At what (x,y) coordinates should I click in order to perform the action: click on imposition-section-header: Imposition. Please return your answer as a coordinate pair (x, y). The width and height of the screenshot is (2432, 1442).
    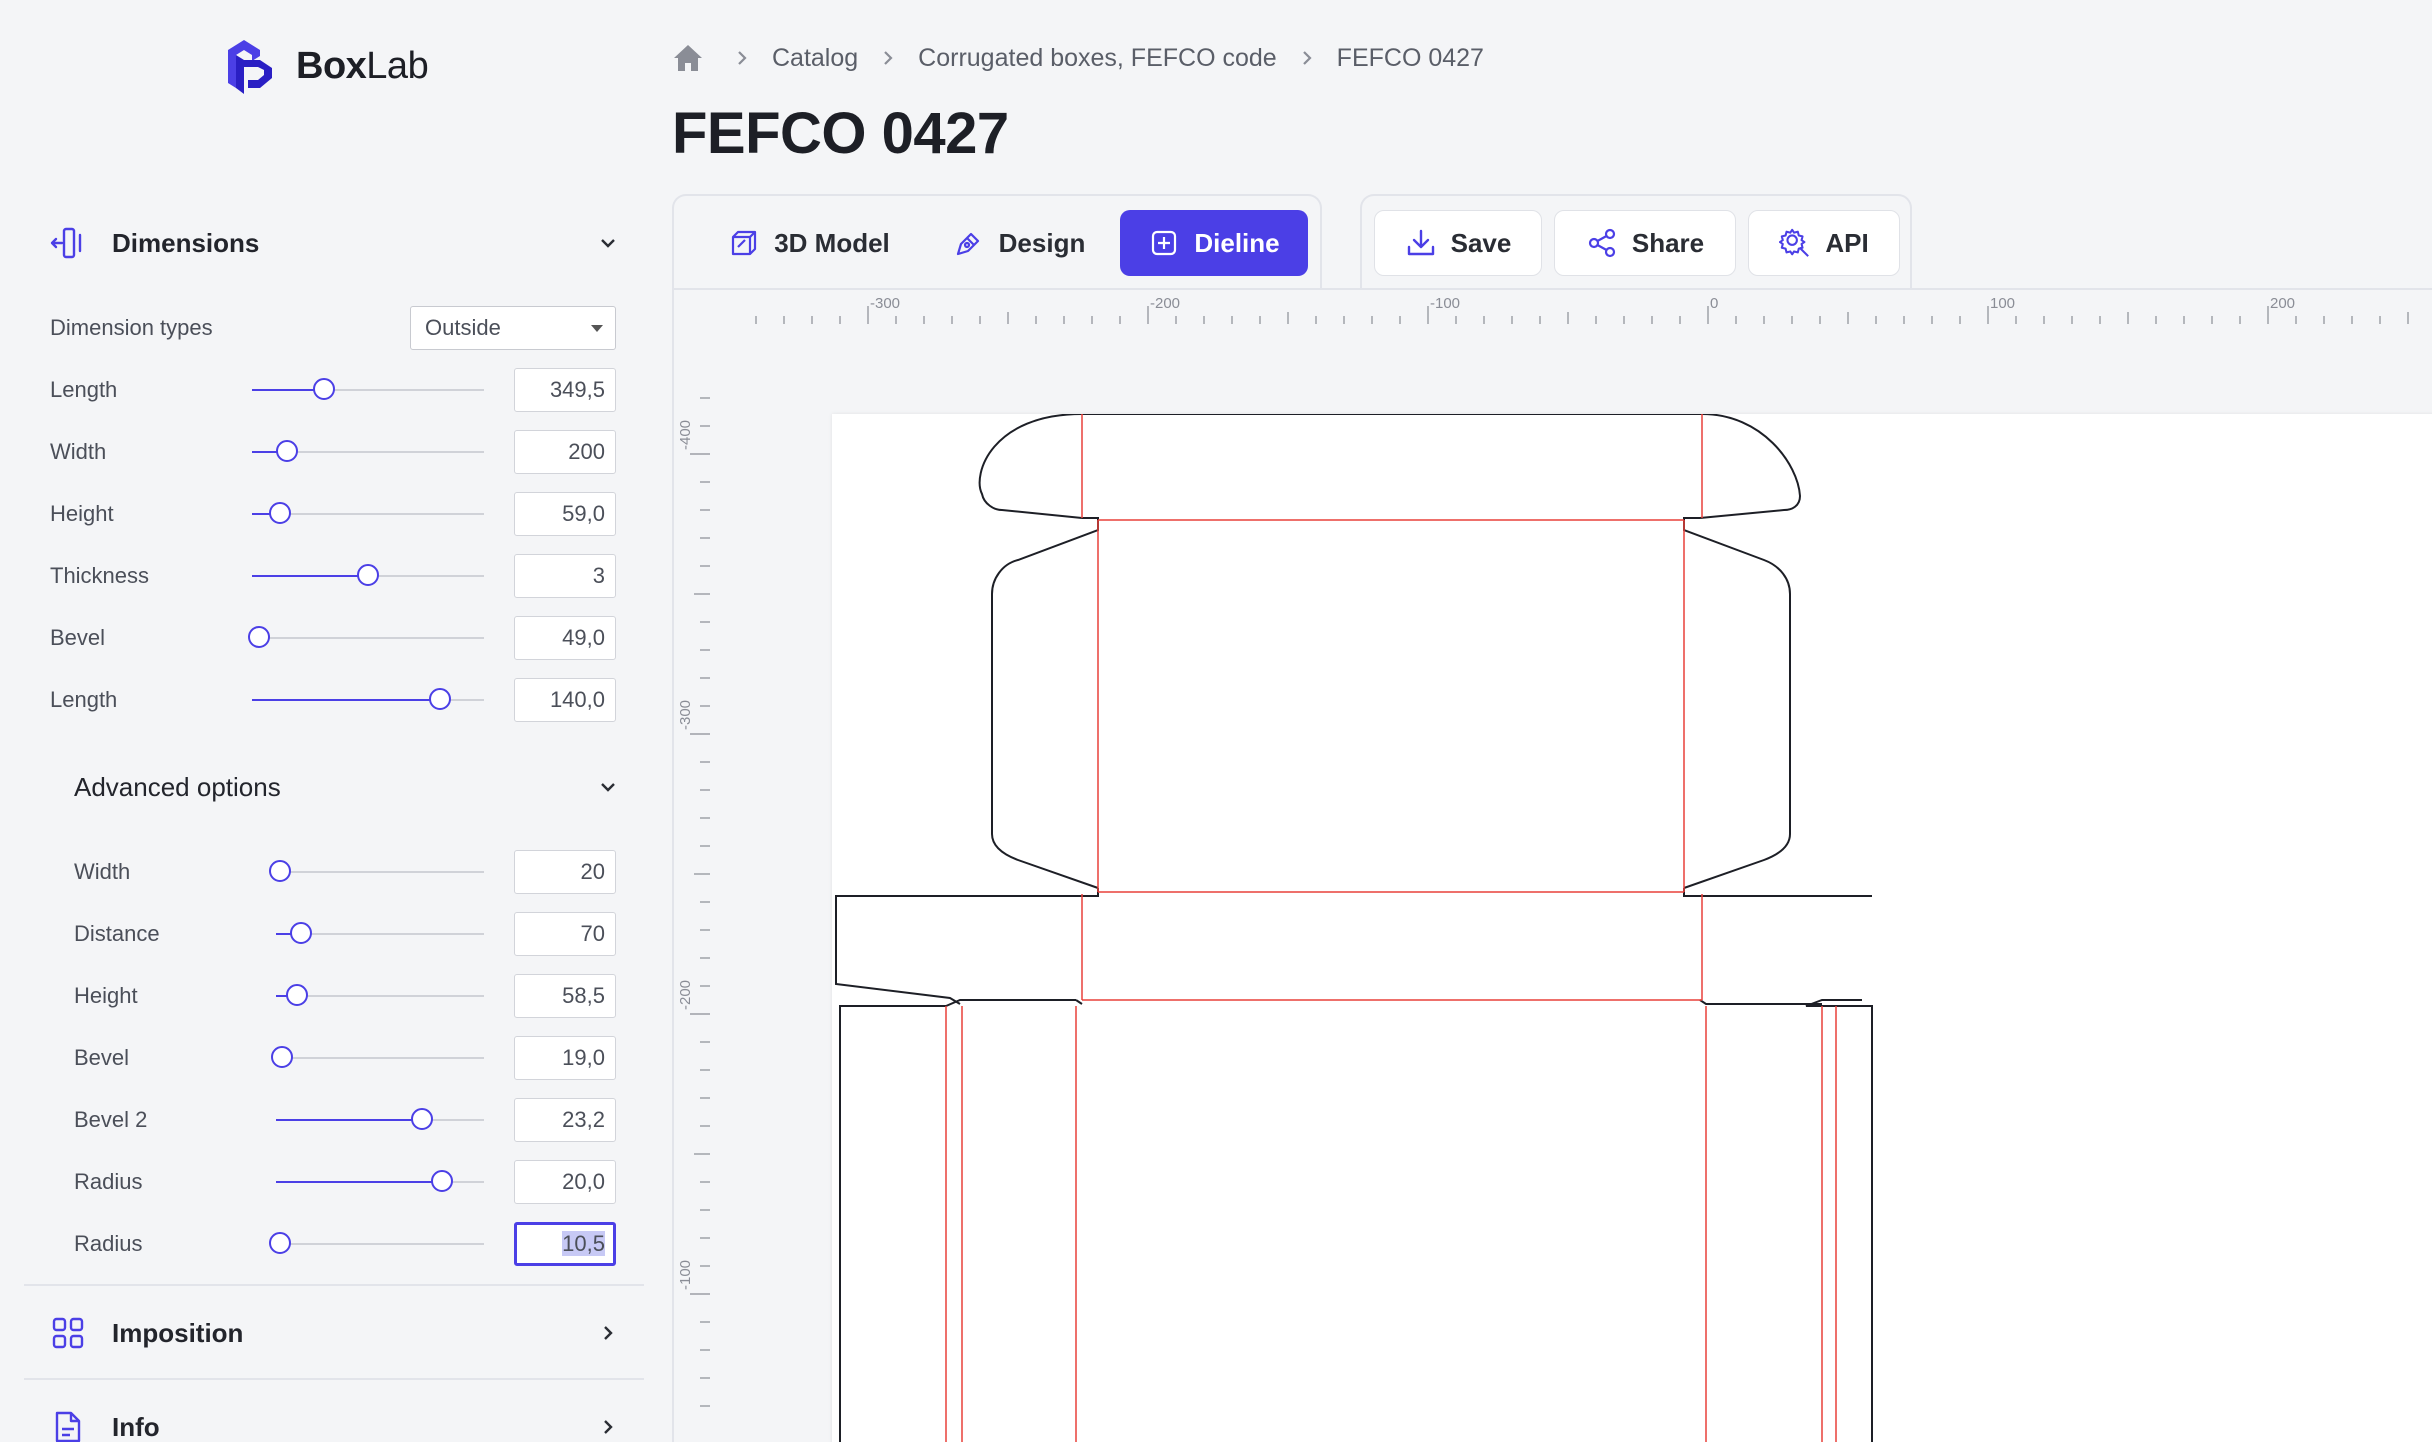
    Looking at the image, I should click on (334, 1333).